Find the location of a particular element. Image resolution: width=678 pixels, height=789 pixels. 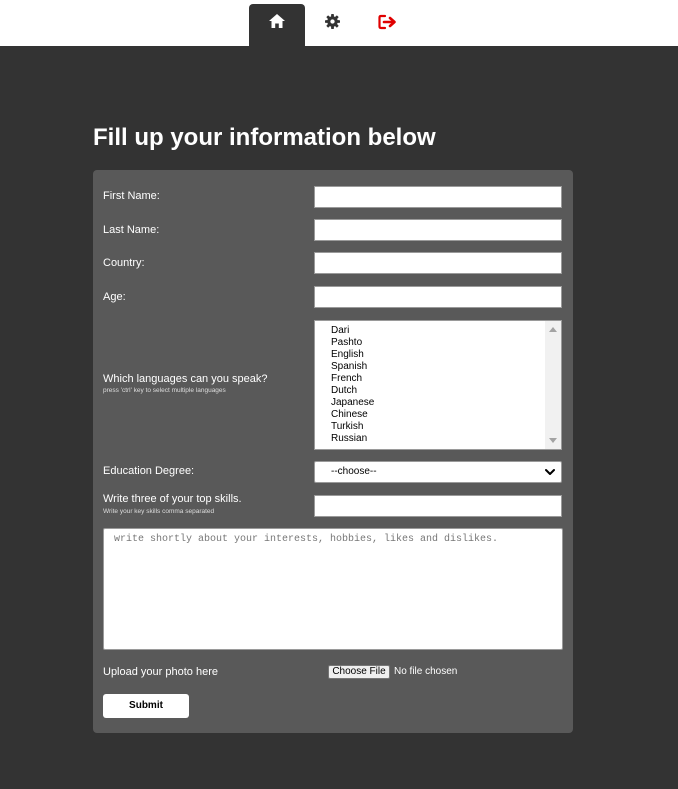

language-option: Dutch is located at coordinates (352, 391).